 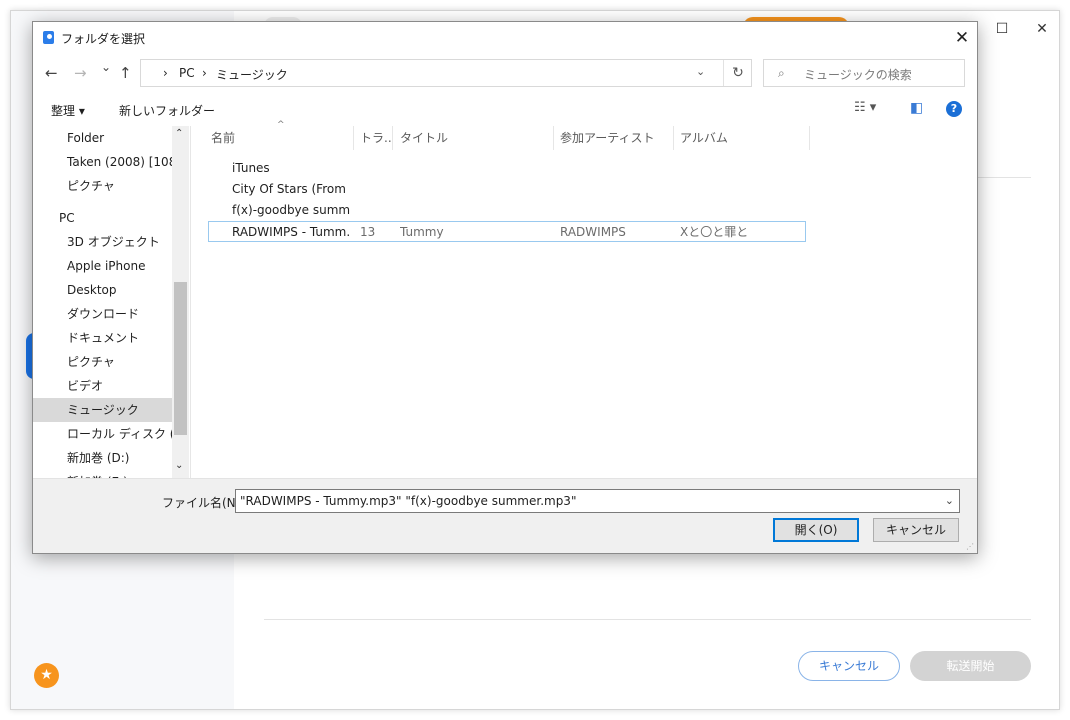 What do you see at coordinates (251, 168) in the screenshot?
I see `file-name: iTunes` at bounding box center [251, 168].